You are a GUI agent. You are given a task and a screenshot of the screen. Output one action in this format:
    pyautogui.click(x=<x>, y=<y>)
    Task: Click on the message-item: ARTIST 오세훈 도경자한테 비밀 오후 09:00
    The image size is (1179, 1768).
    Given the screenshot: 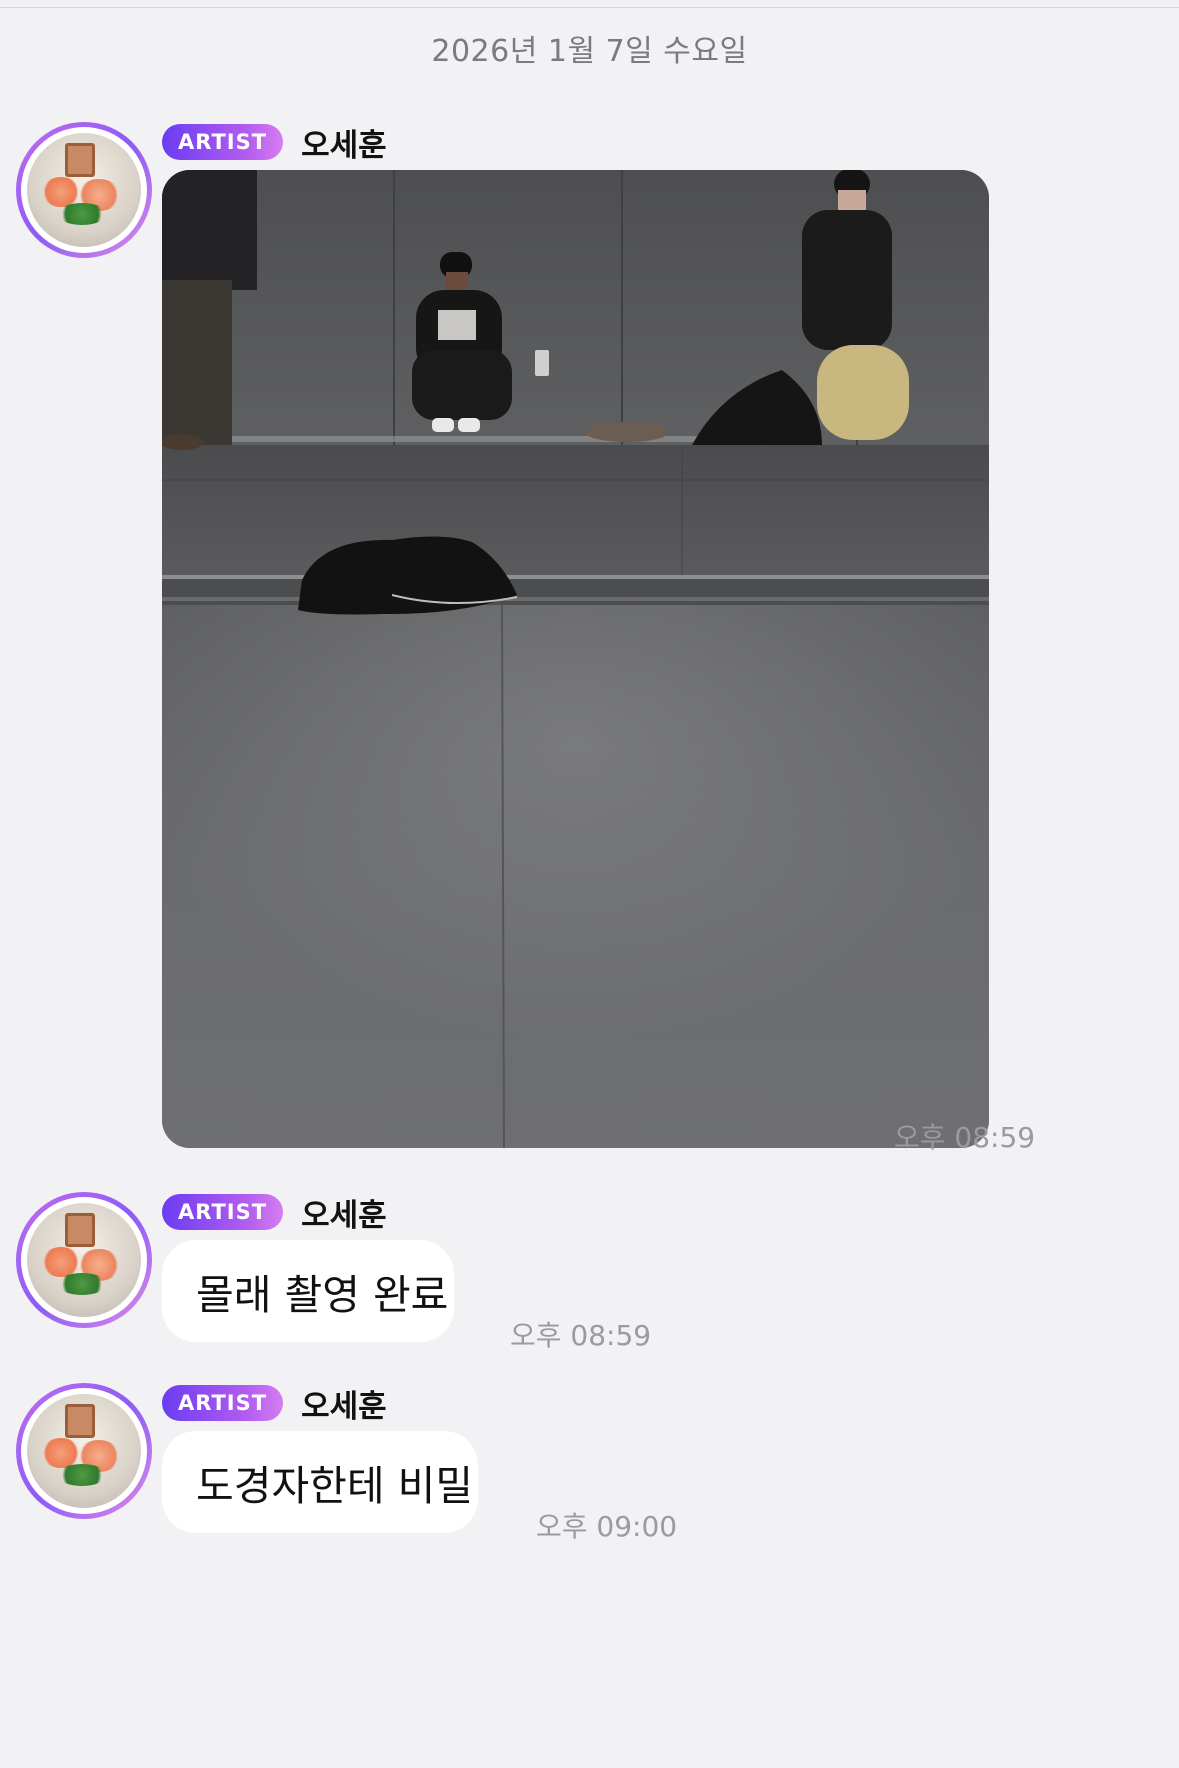 What is the action you would take?
    pyautogui.click(x=591, y=1462)
    